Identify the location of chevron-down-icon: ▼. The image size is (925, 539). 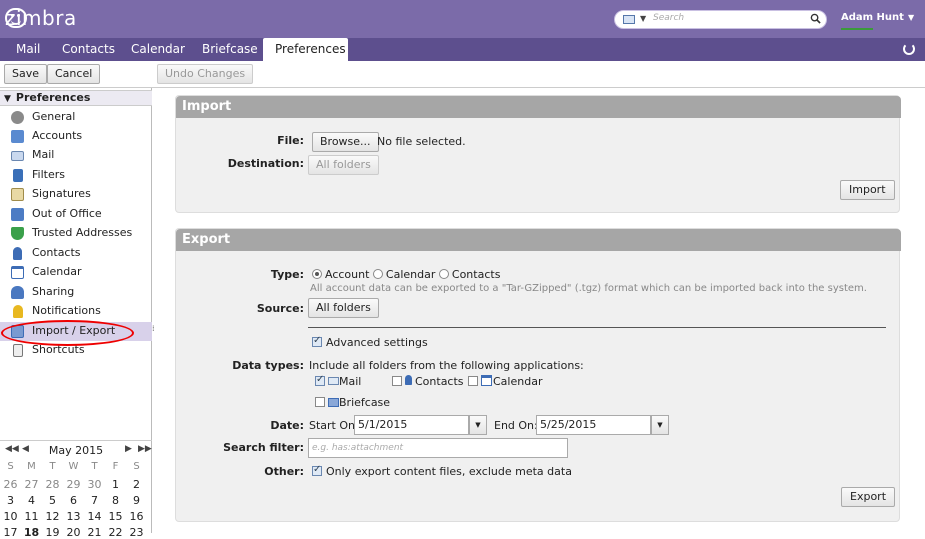
(643, 18).